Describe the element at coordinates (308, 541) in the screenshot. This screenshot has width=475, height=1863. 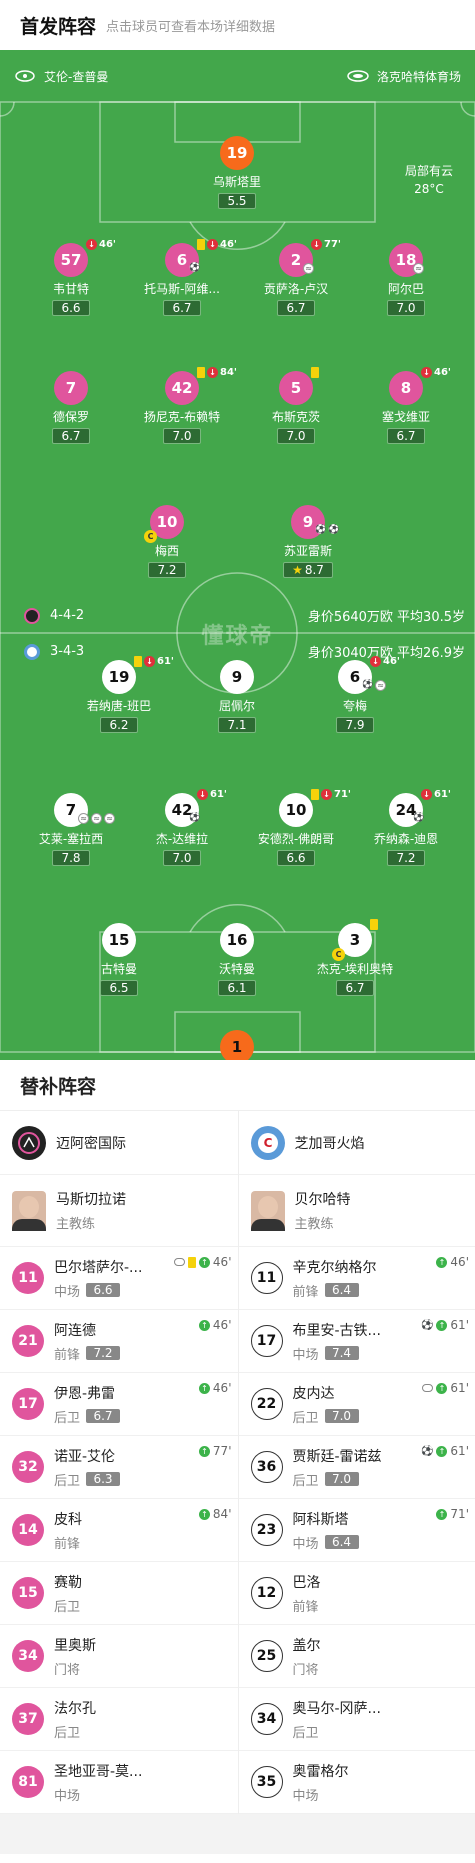
I see `home-player: 9 ⚽ ⚽ 苏亚雷斯 ★ 8.7` at that location.